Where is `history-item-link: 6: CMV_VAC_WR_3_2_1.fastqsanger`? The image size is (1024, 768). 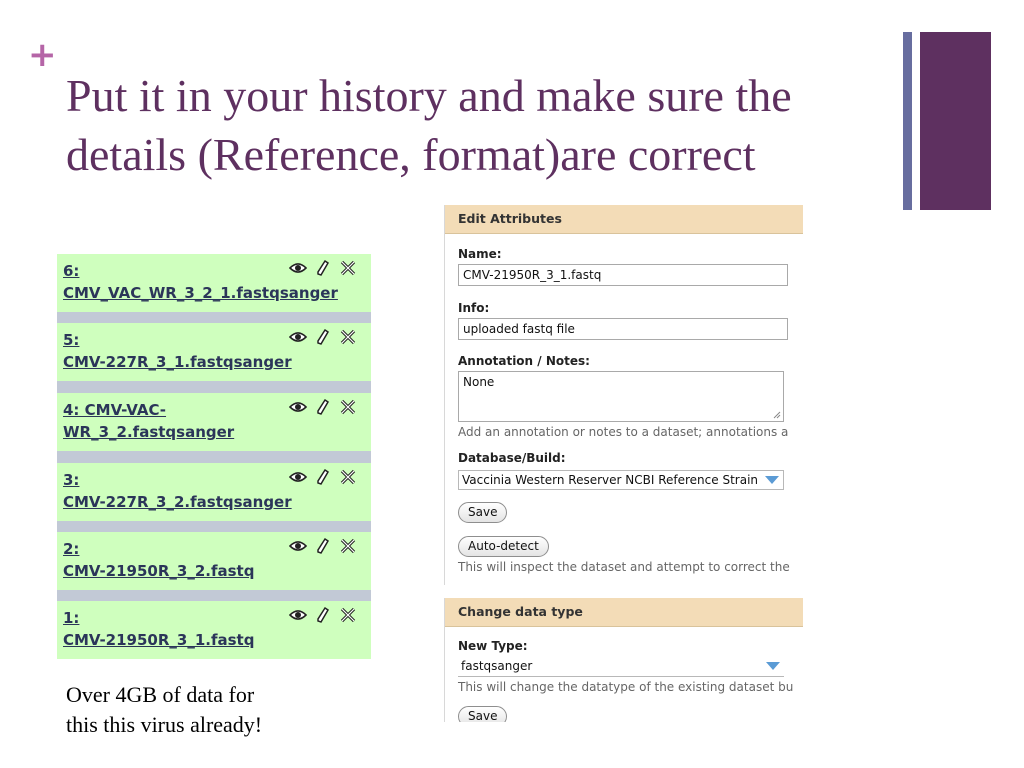 history-item-link: 6: CMV_VAC_WR_3_2_1.fastqsanger is located at coordinates (200, 282).